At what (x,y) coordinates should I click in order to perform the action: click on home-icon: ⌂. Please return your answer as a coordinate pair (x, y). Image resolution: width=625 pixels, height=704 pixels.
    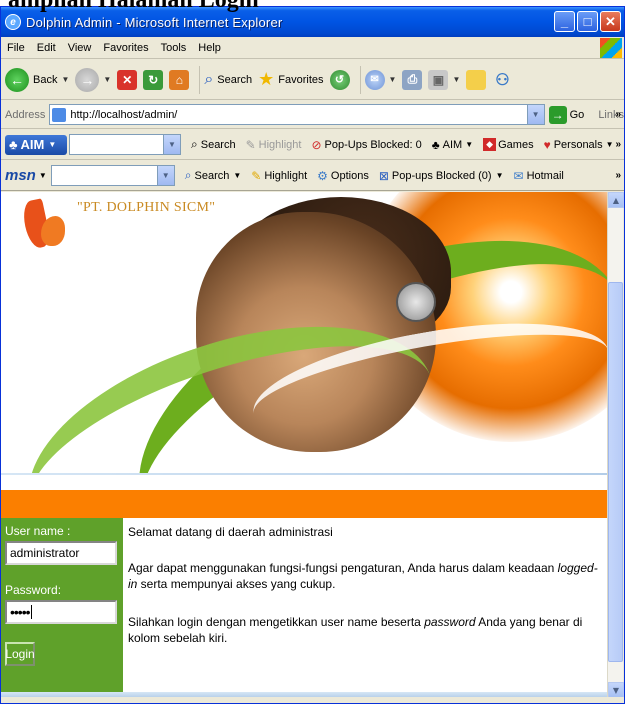
    Looking at the image, I should click on (179, 79).